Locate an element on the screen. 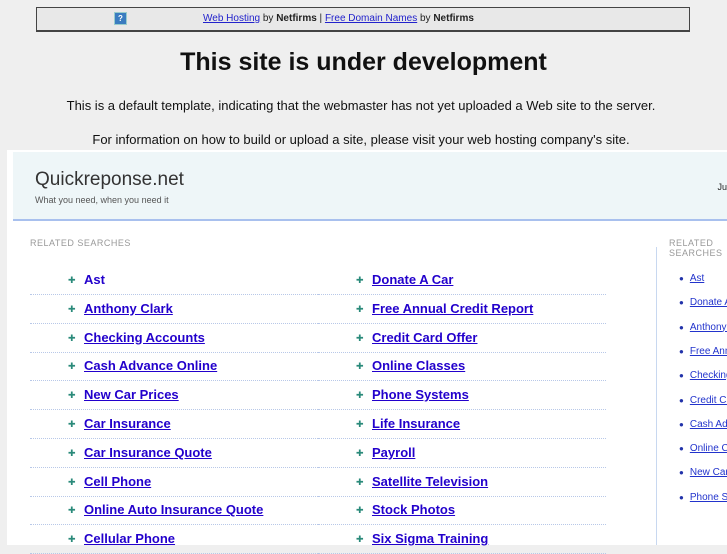  search-link: Cash Advance Online is located at coordinates (150, 365).